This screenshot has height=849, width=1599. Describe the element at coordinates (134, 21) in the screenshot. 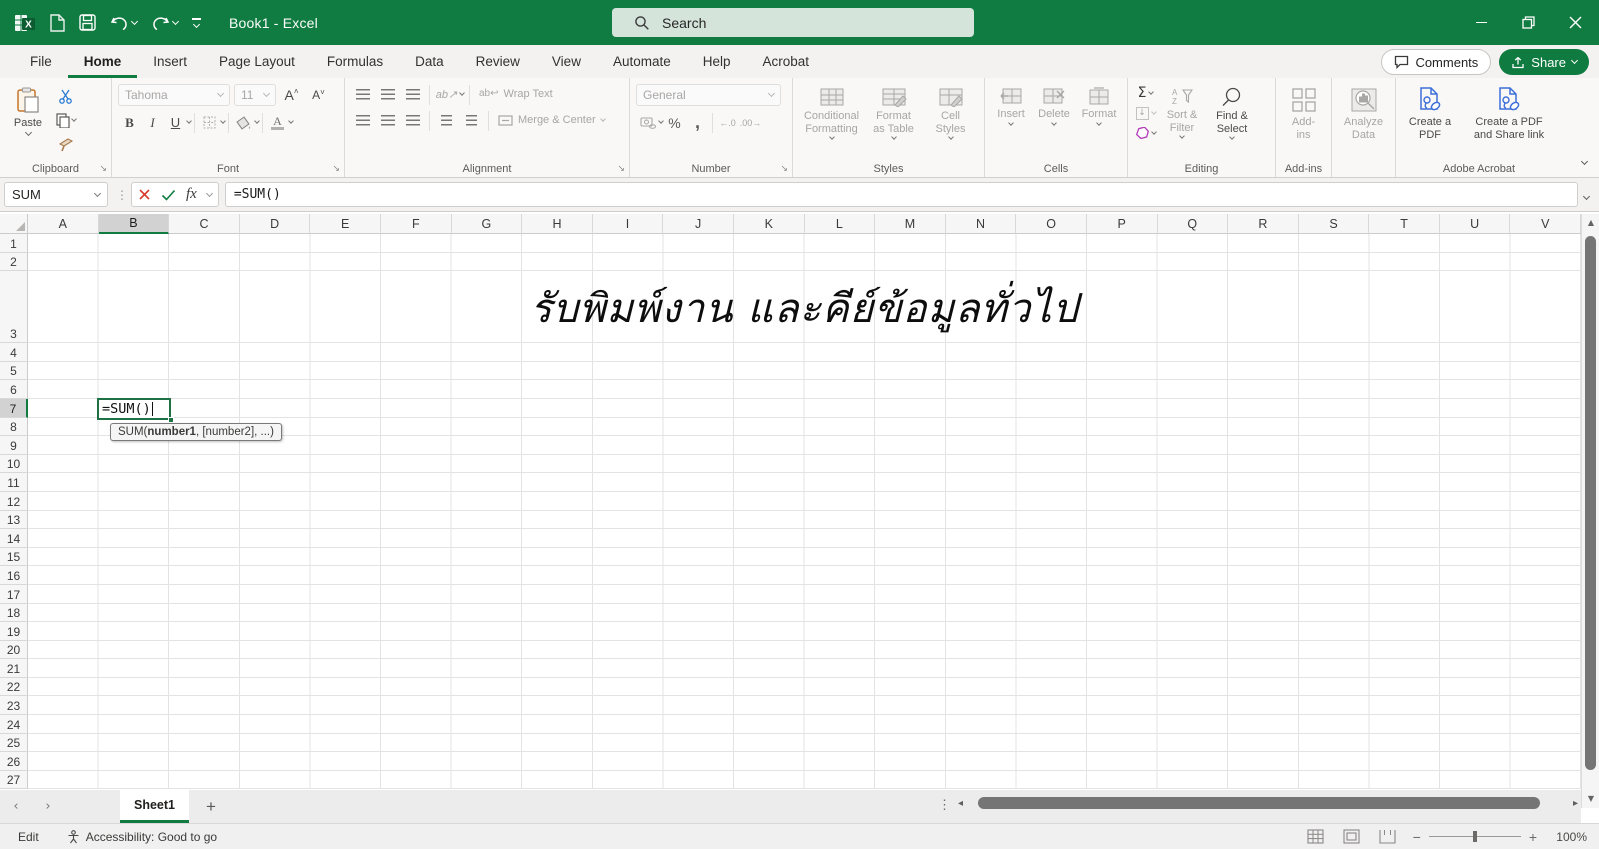

I see `undo-dropdown-icon` at that location.